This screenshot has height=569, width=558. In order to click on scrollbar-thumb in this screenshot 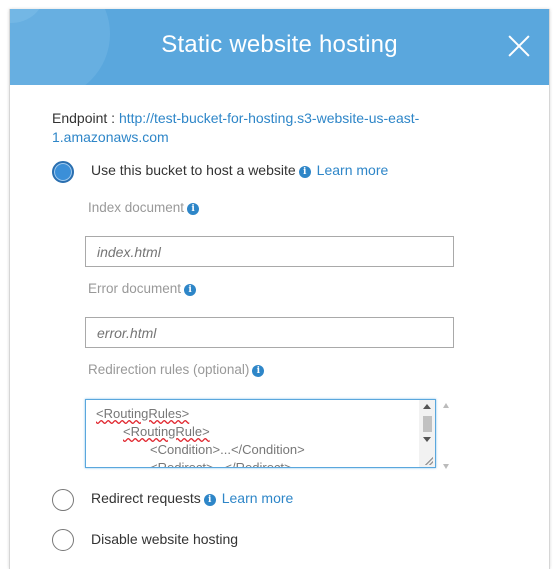, I will do `click(427, 424)`.